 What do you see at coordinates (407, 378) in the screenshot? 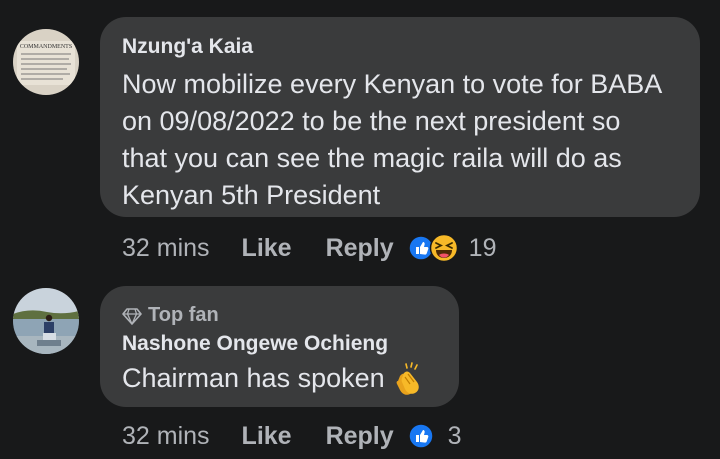
I see `clapping-hands-emoji-icon` at bounding box center [407, 378].